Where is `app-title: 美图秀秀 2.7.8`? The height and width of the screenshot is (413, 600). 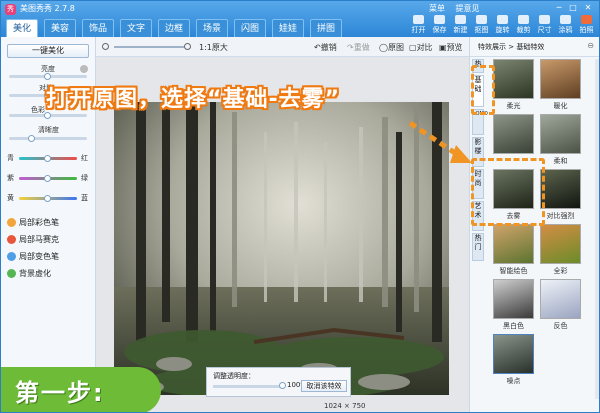 app-title: 美图秀秀 2.7.8 is located at coordinates (47, 8).